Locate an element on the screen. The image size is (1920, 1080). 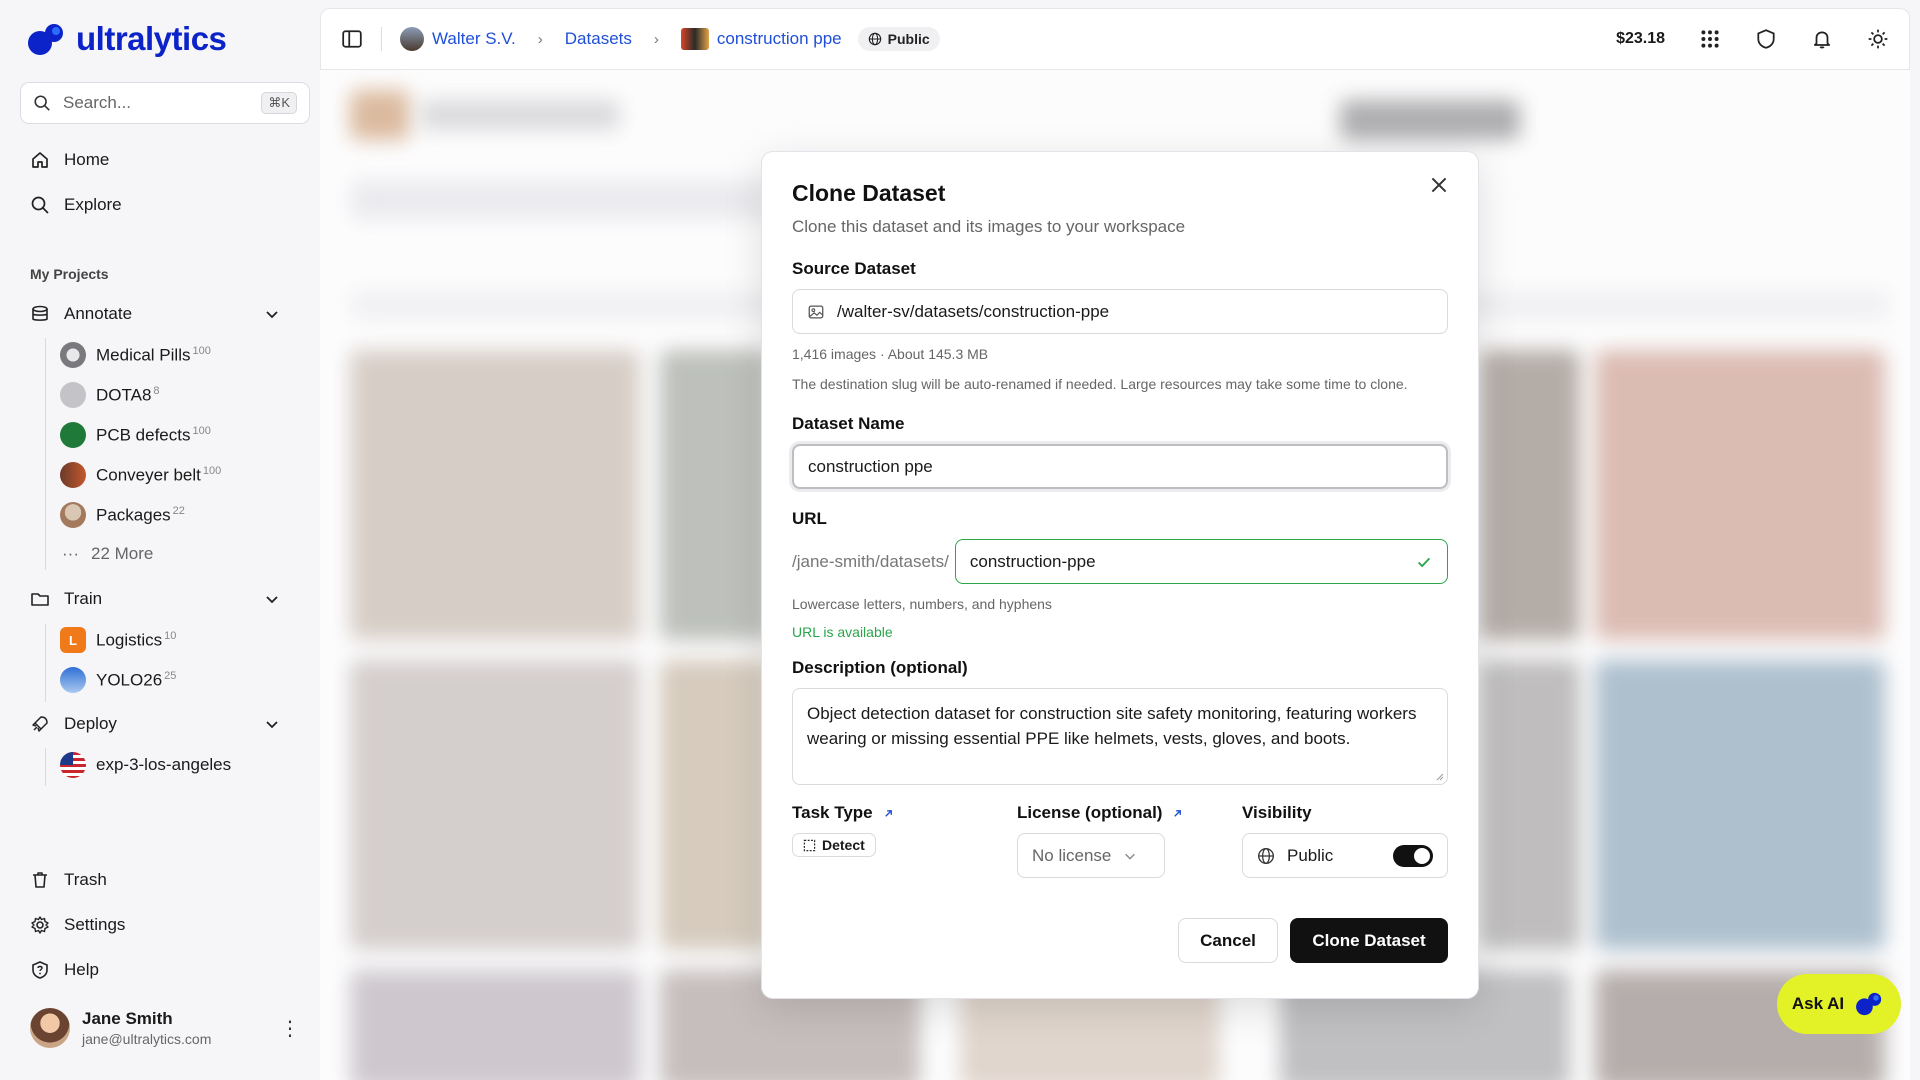
group-annotate-label: Annotate is located at coordinates (98, 313).